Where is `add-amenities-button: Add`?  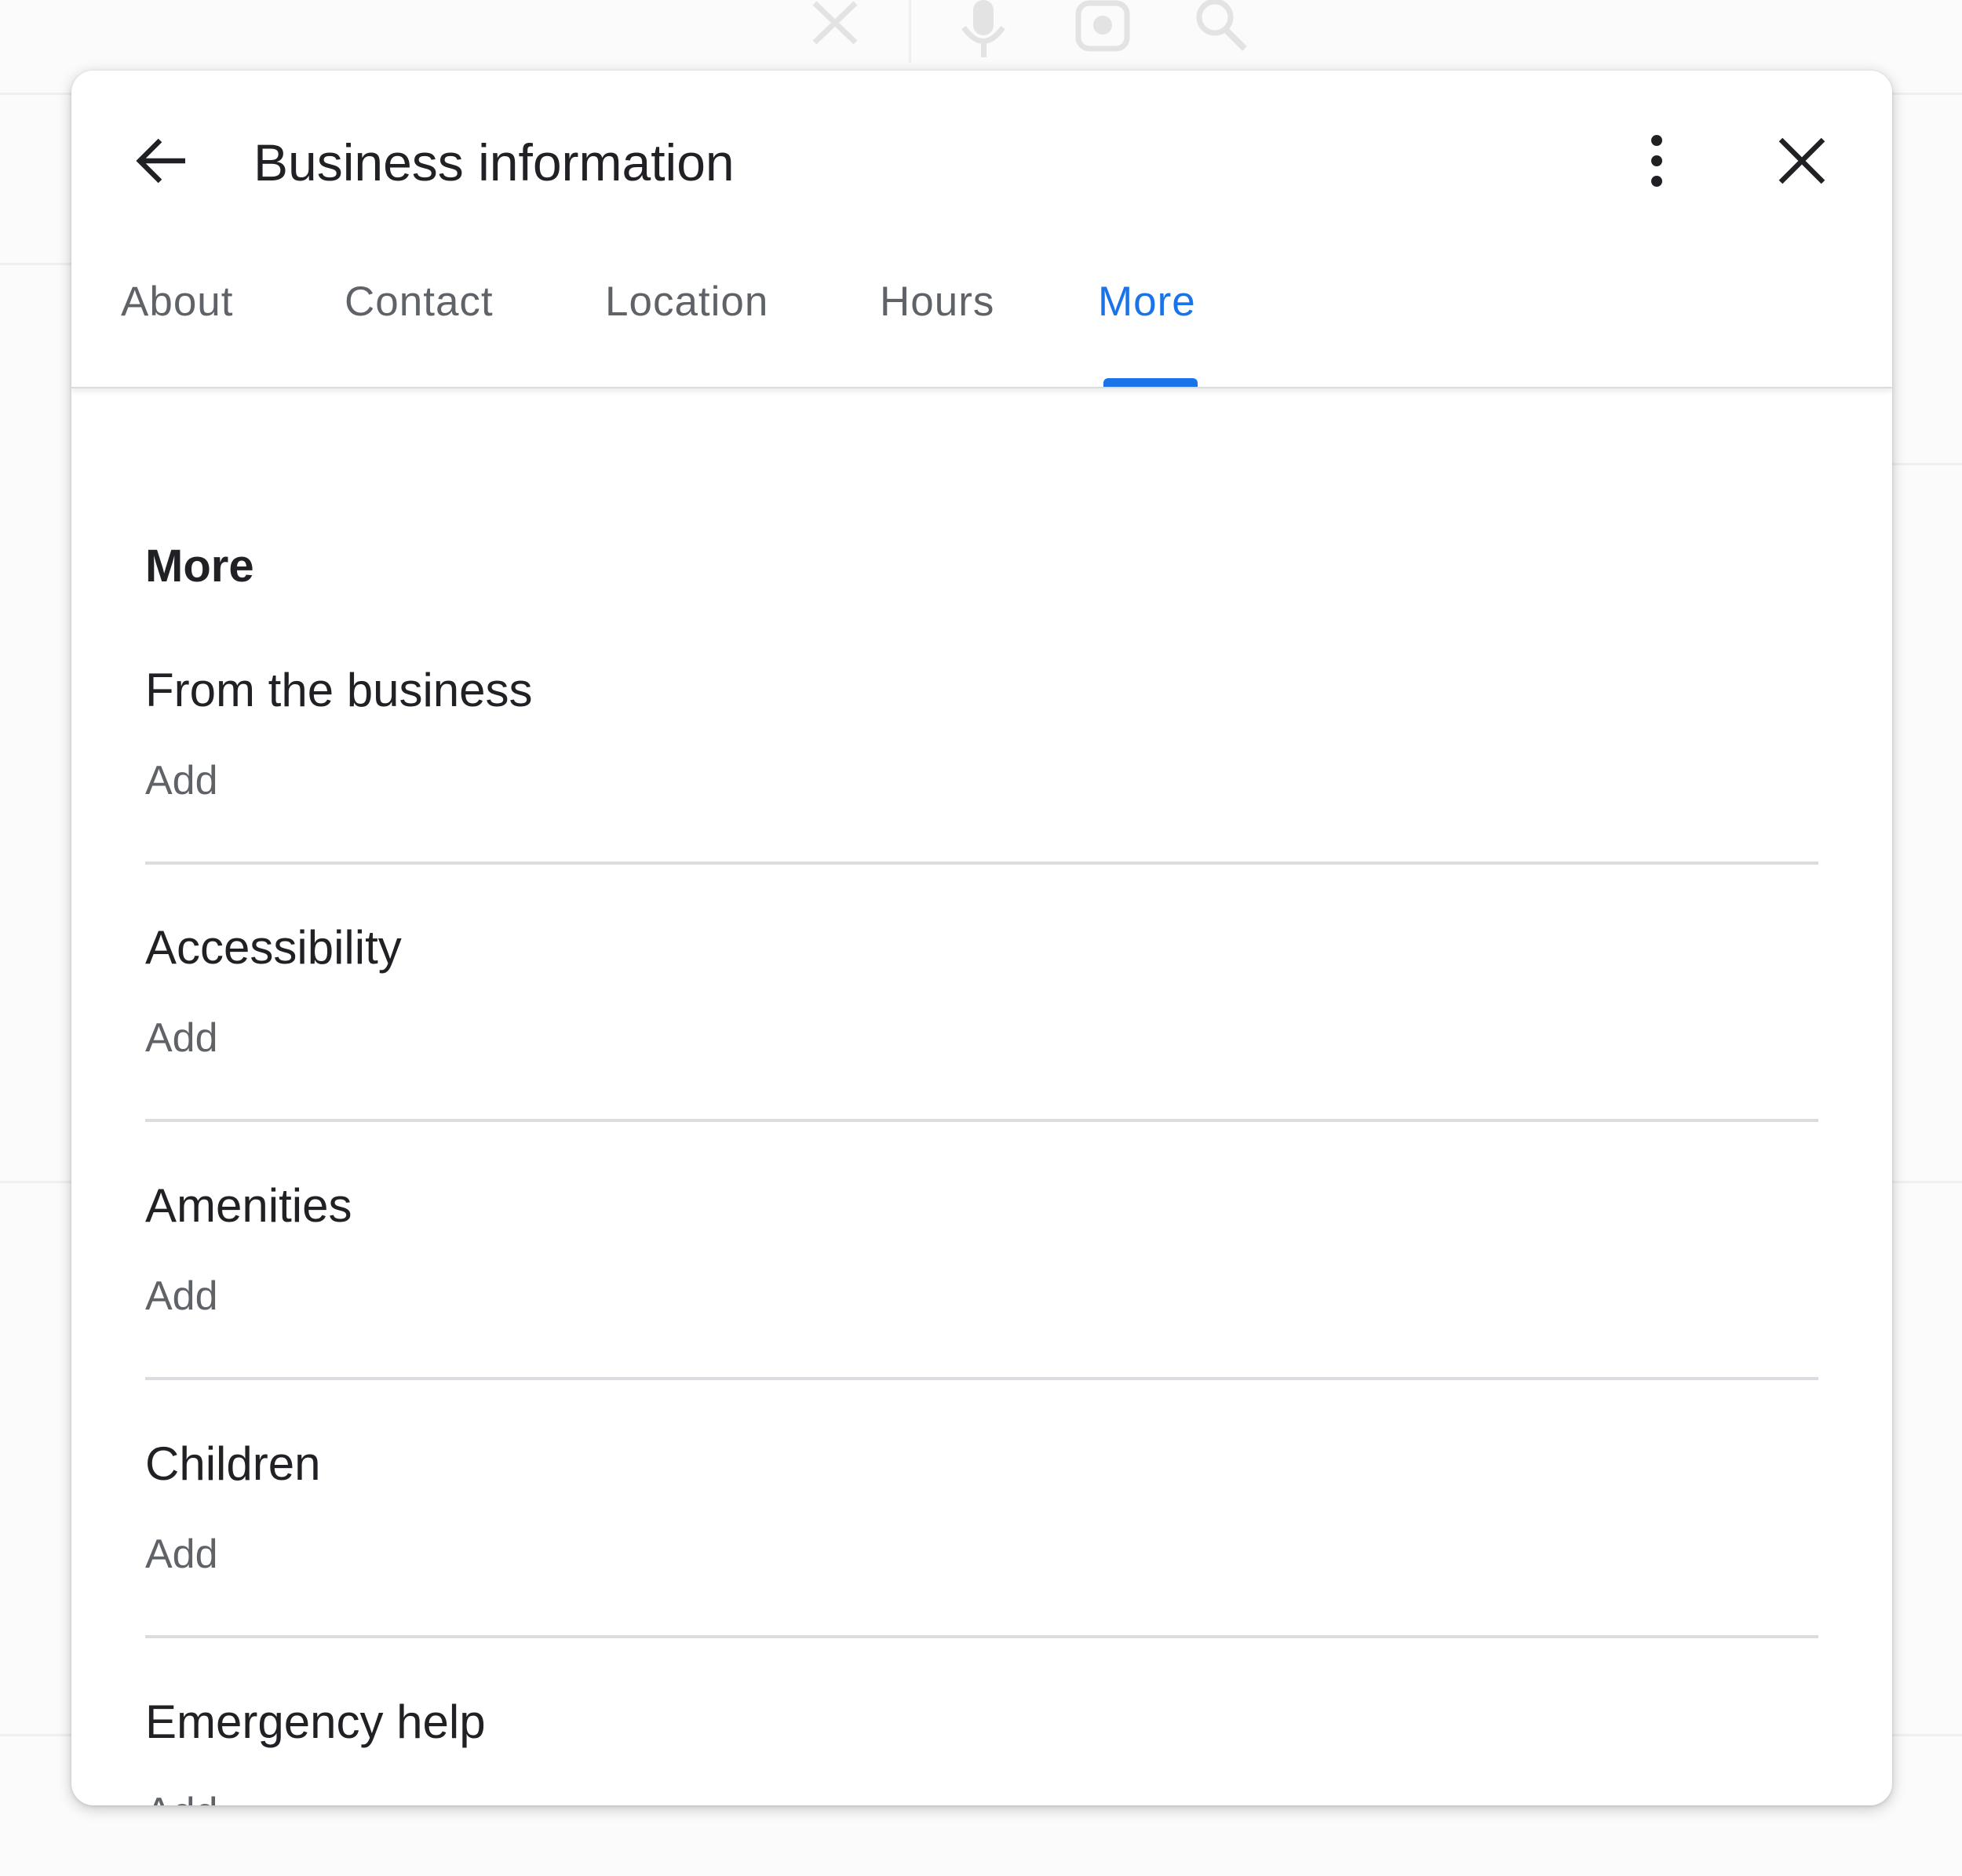
add-amenities-button: Add is located at coordinates (182, 1296).